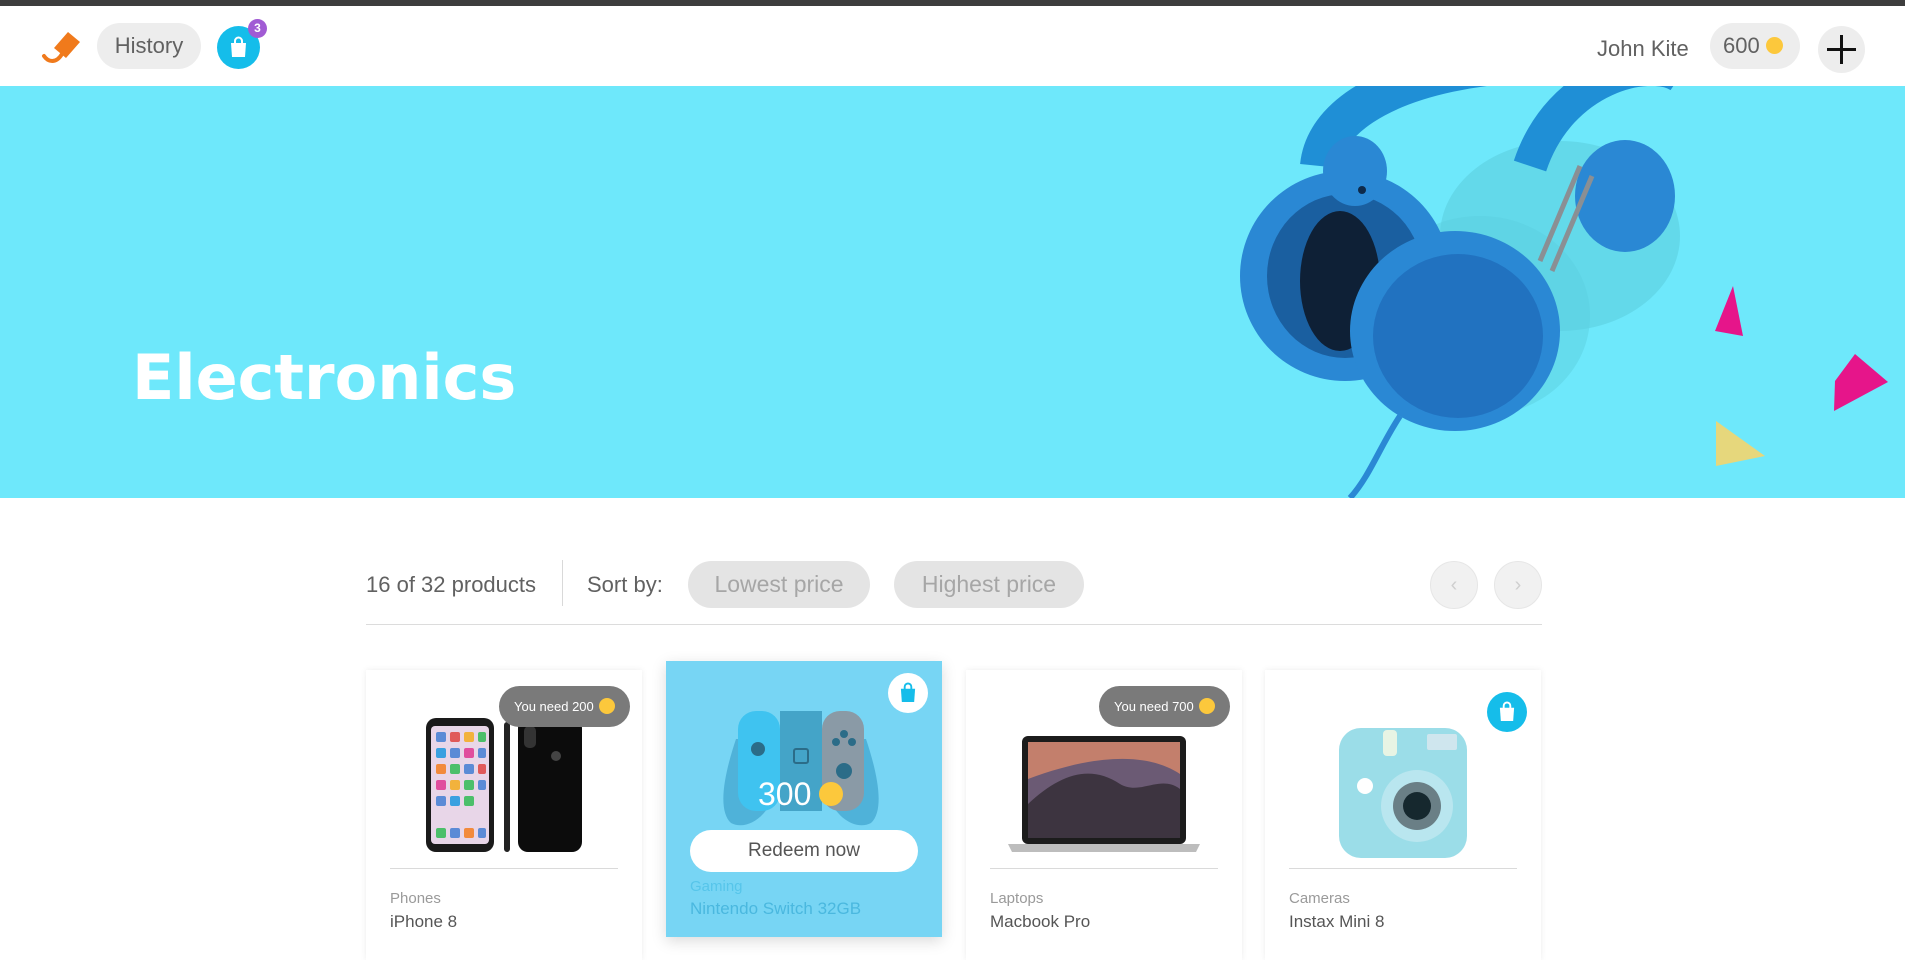  Describe the element at coordinates (785, 794) in the screenshot. I see `price-value: 300` at that location.